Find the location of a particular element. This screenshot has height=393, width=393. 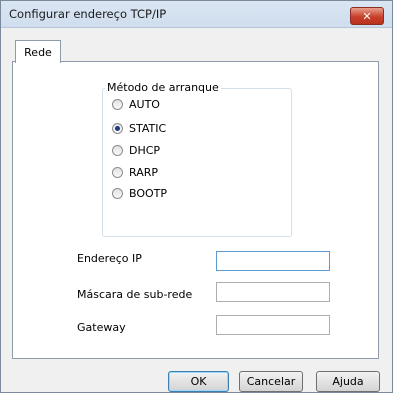

radio-label: DHCP is located at coordinates (145, 150).